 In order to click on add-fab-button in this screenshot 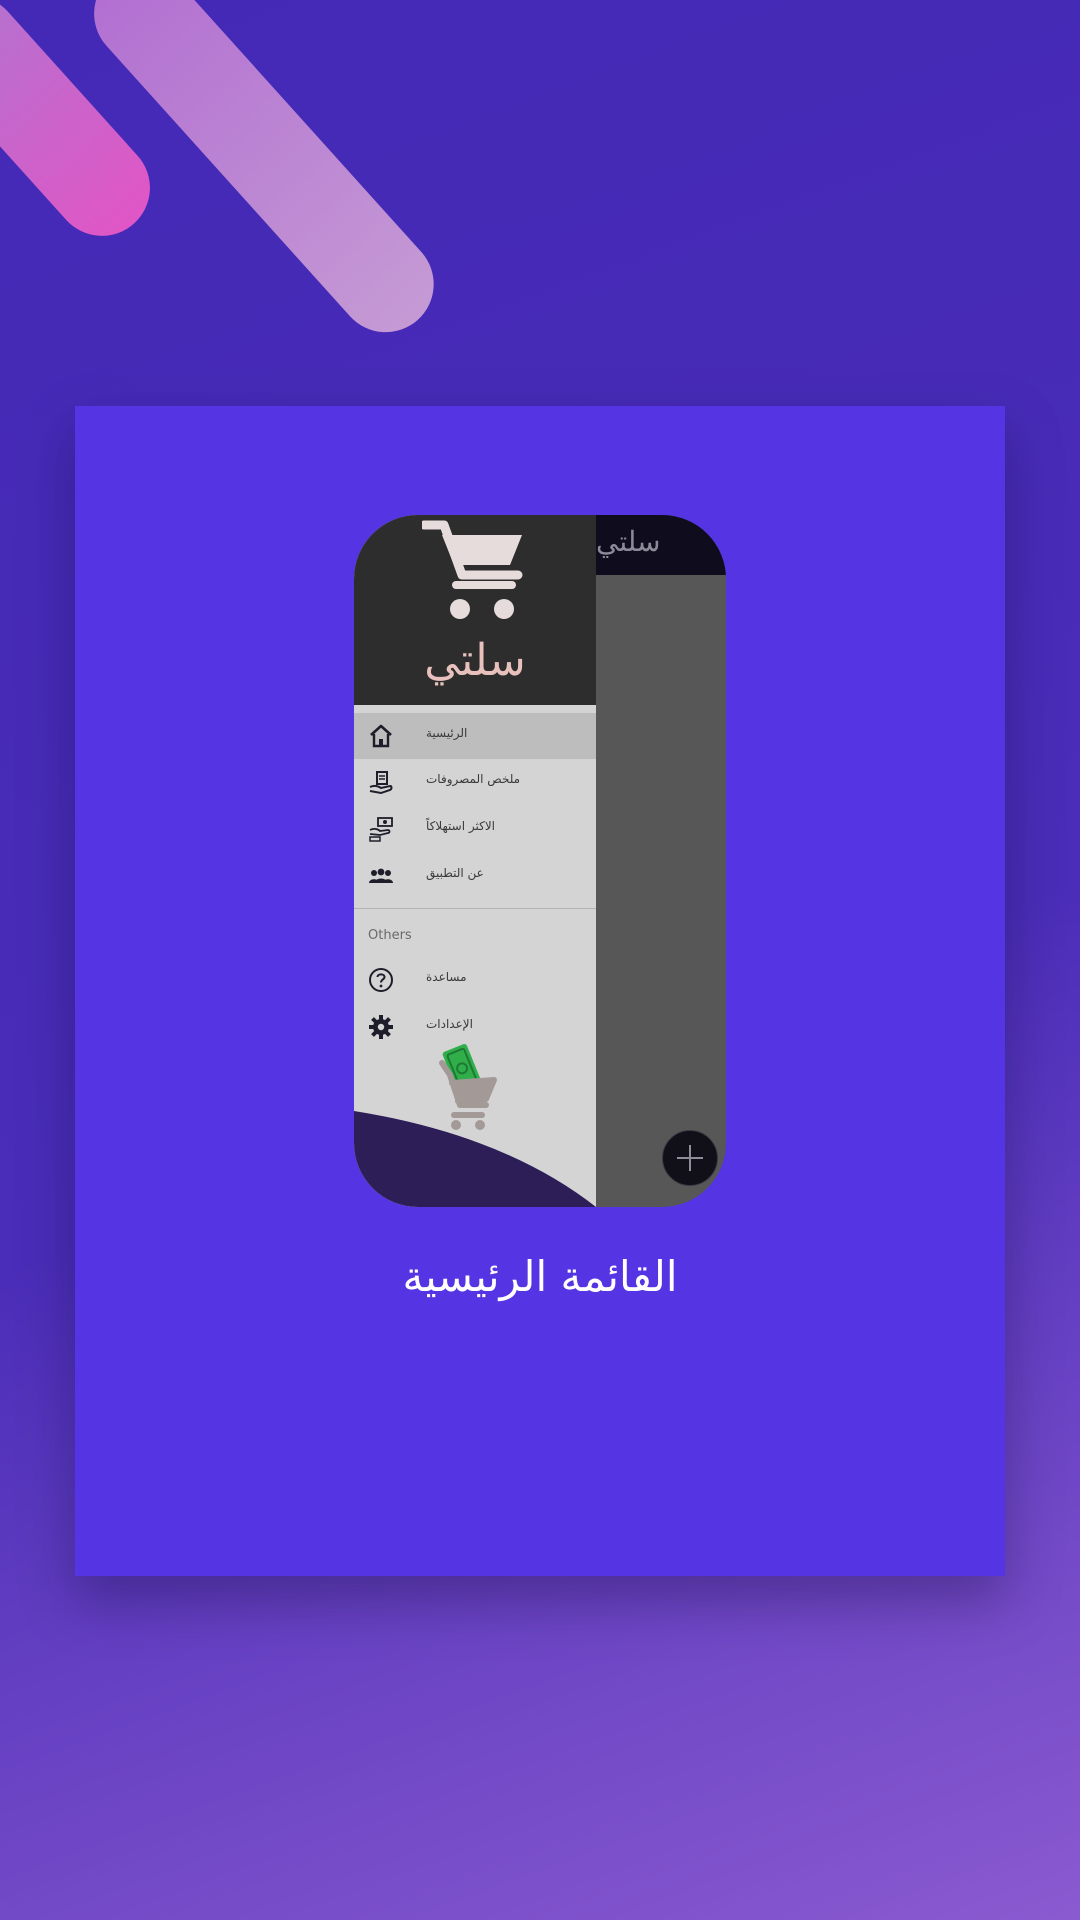, I will do `click(690, 1158)`.